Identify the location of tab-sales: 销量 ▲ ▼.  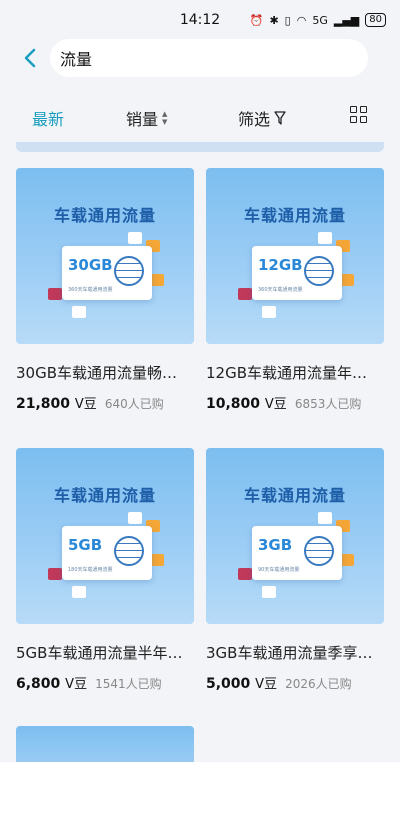
(146, 118).